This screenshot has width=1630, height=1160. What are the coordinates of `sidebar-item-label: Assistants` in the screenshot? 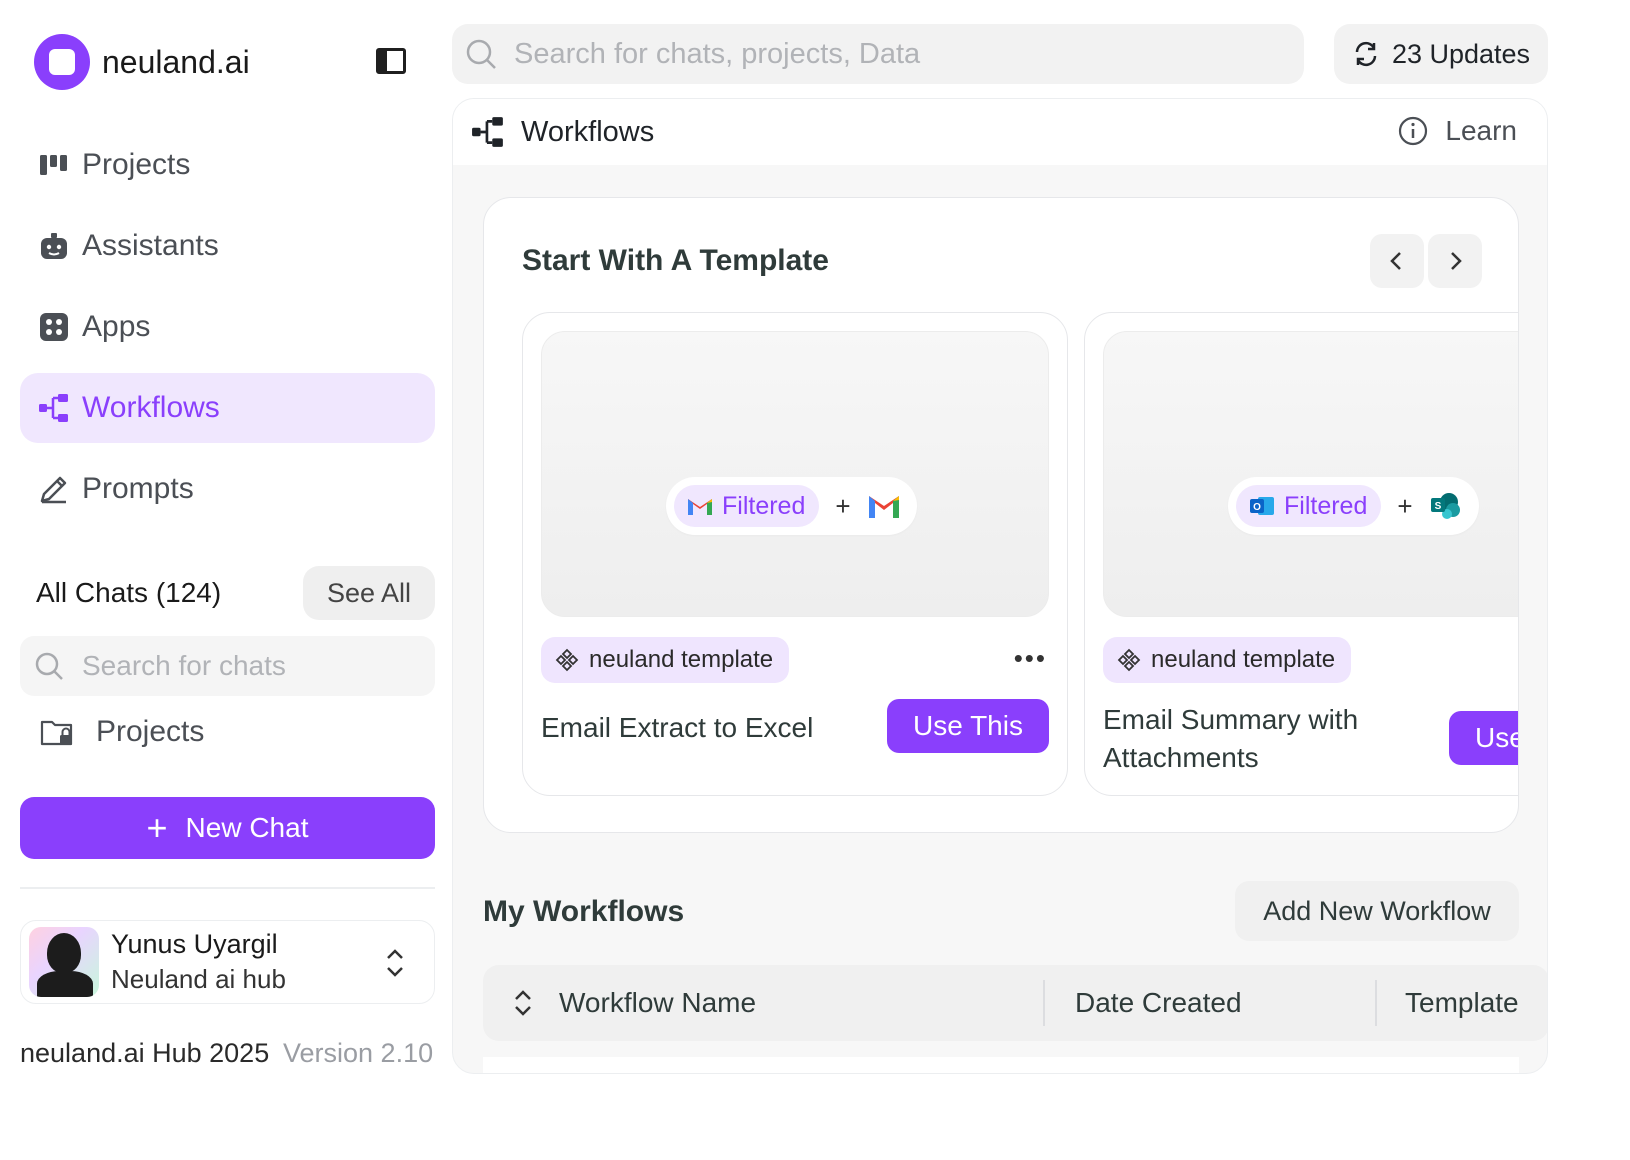 It's located at (150, 245).